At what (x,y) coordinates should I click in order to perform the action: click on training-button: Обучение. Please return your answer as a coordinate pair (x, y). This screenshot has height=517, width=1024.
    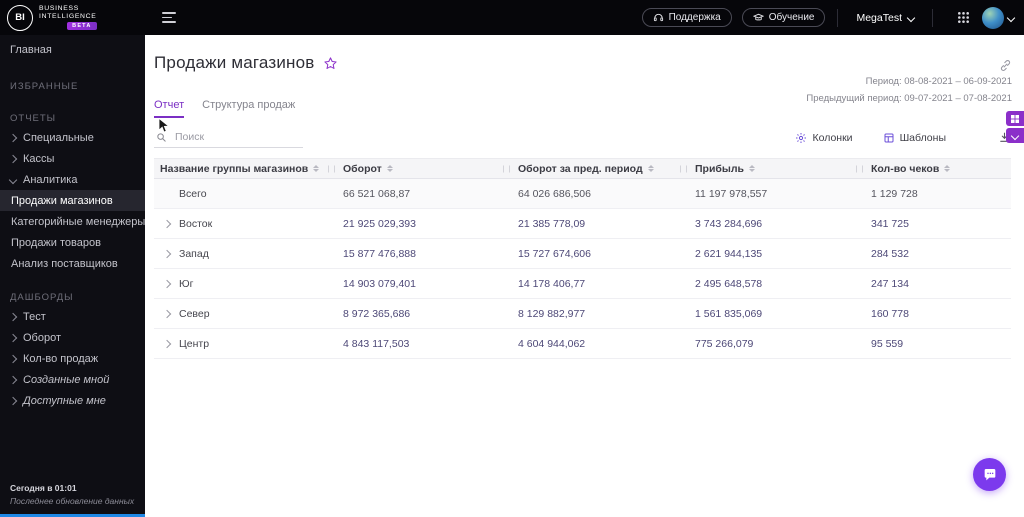
    Looking at the image, I should click on (783, 17).